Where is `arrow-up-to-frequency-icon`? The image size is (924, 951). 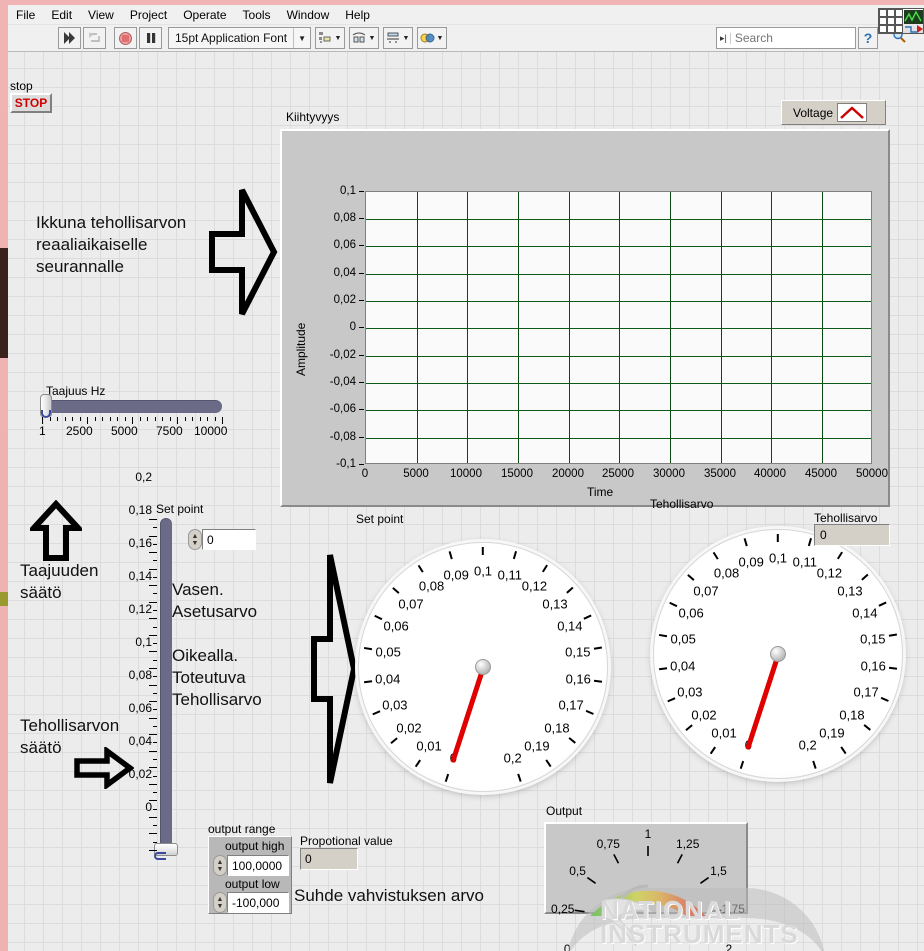 arrow-up-to-frequency-icon is located at coordinates (56, 530).